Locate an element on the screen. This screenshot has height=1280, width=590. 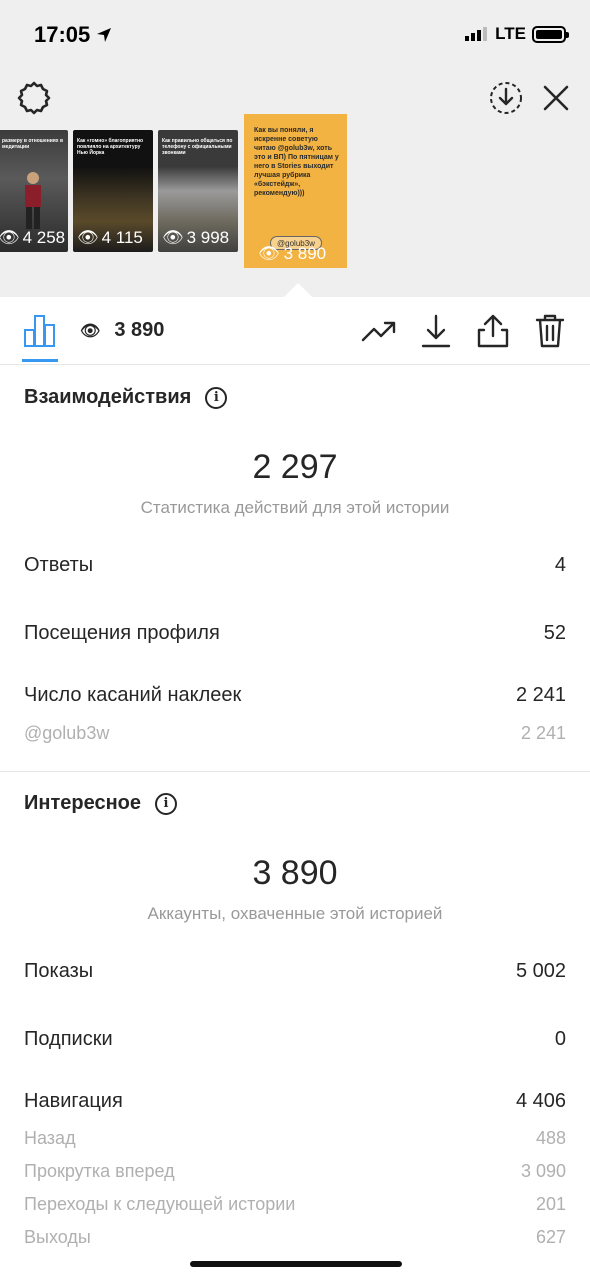
trash-icon is located at coordinates (550, 331).